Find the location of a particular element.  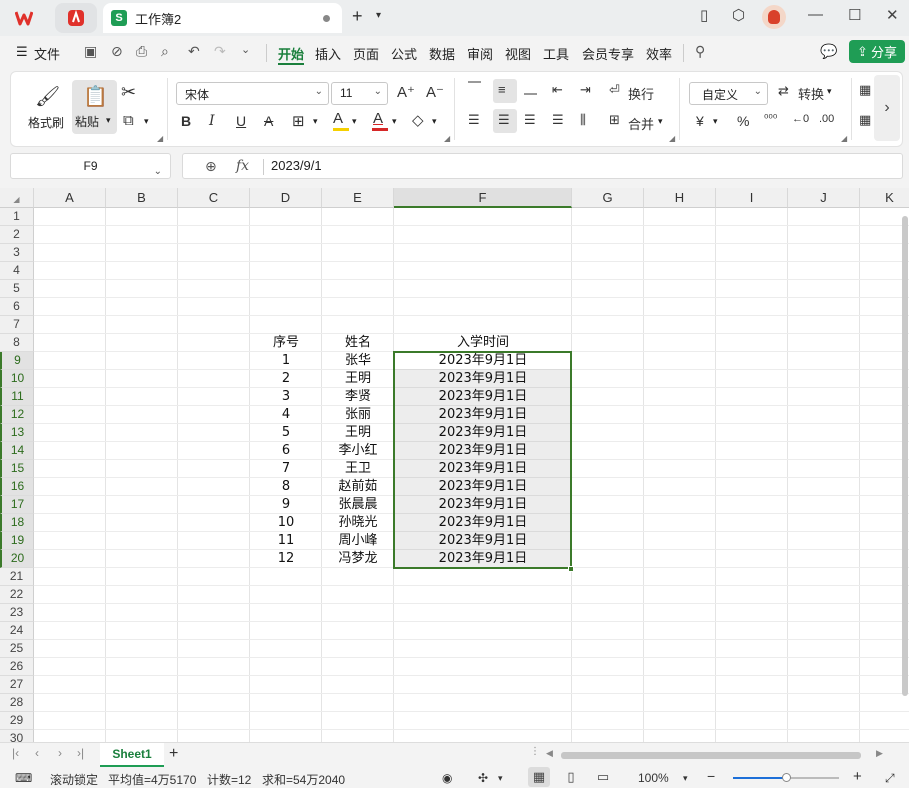

print-preview-icon: ⌕ is located at coordinates (165, 51).